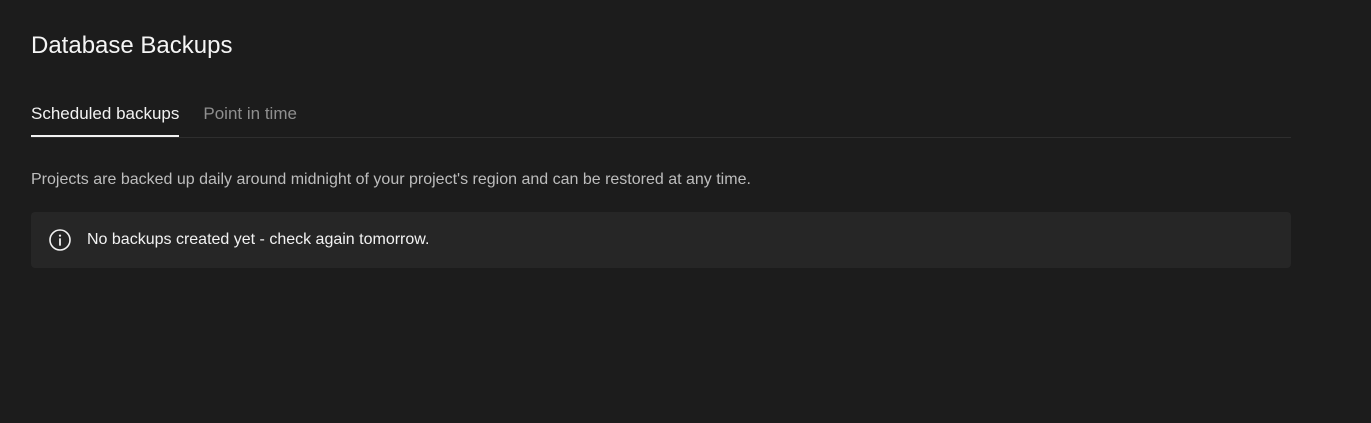  What do you see at coordinates (250, 118) in the screenshot?
I see `tab-point-in-time: Point in time` at bounding box center [250, 118].